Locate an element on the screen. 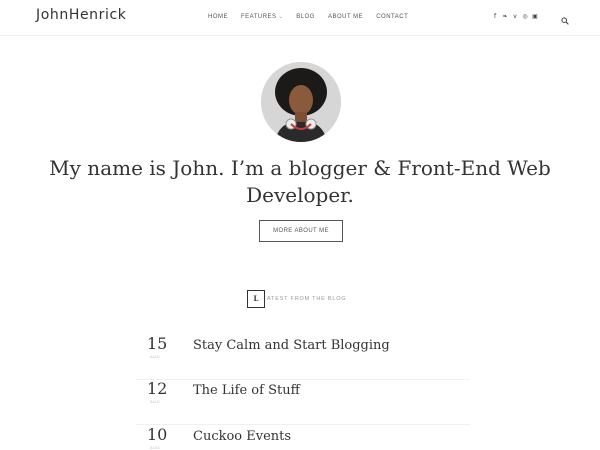 This screenshot has width=600, height=450. nav-item-label: Contact is located at coordinates (392, 17).